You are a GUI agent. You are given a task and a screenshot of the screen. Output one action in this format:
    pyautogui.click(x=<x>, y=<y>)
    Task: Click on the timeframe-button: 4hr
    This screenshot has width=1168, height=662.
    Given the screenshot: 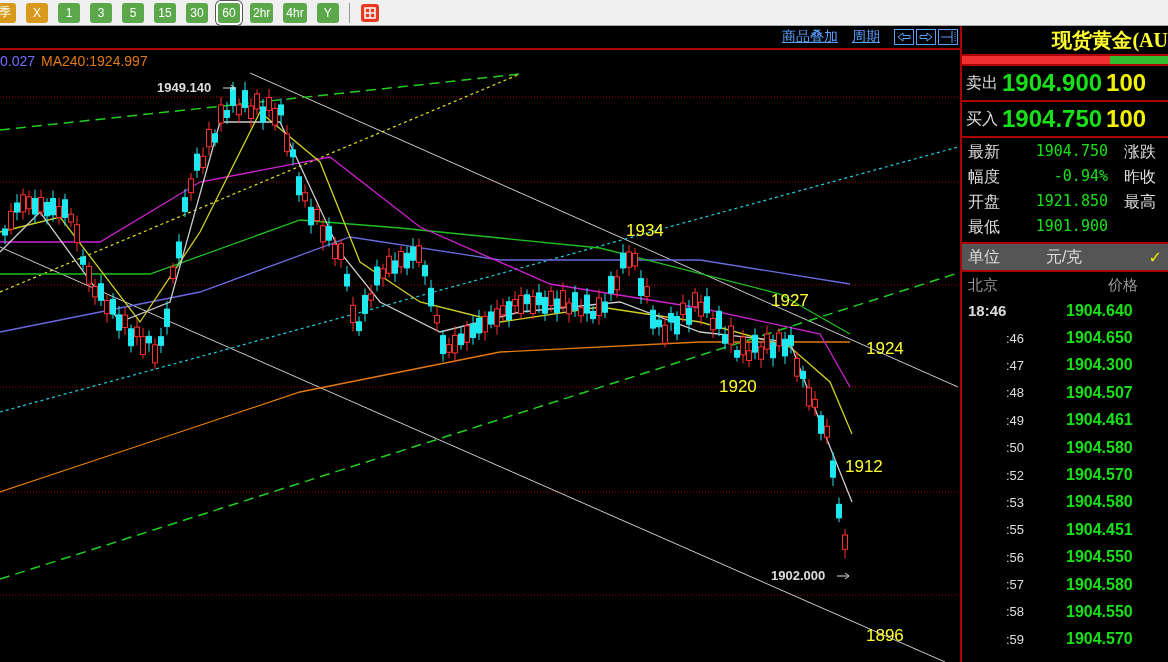 What is the action you would take?
    pyautogui.click(x=295, y=12)
    